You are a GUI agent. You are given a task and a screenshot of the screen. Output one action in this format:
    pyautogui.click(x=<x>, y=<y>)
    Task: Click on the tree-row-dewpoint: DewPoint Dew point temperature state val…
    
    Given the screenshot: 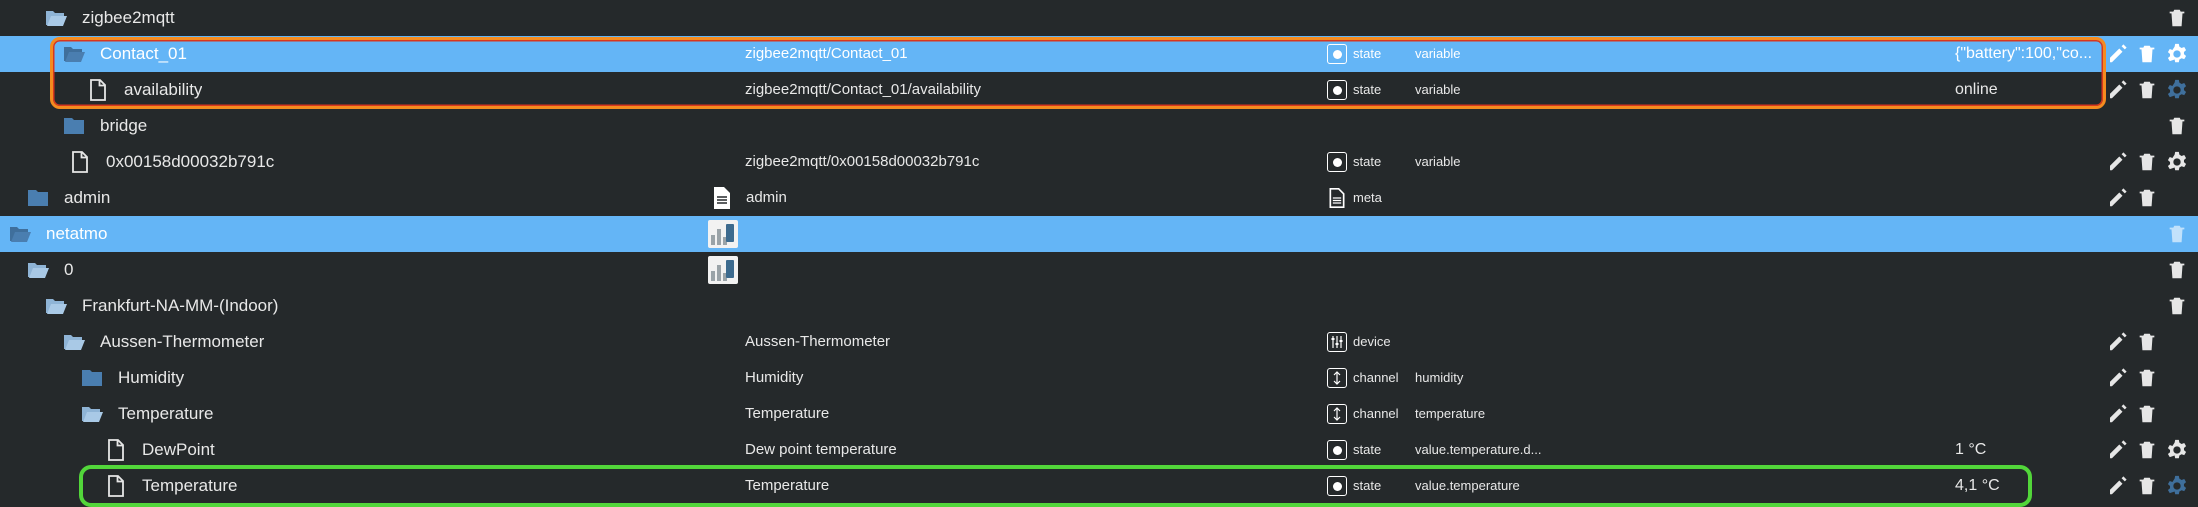 What is the action you would take?
    pyautogui.click(x=1099, y=450)
    